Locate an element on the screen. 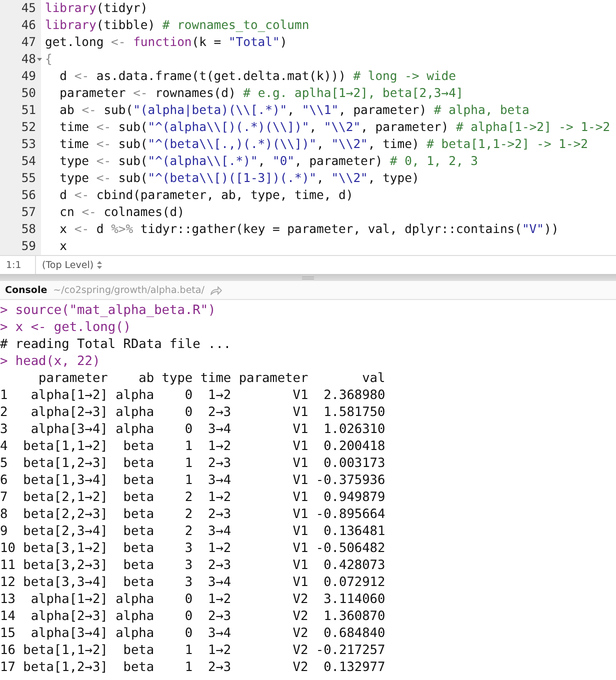  console-output: 4 beta[1,1→2] beta 1 1→2 V1 0.200418 is located at coordinates (193, 446).